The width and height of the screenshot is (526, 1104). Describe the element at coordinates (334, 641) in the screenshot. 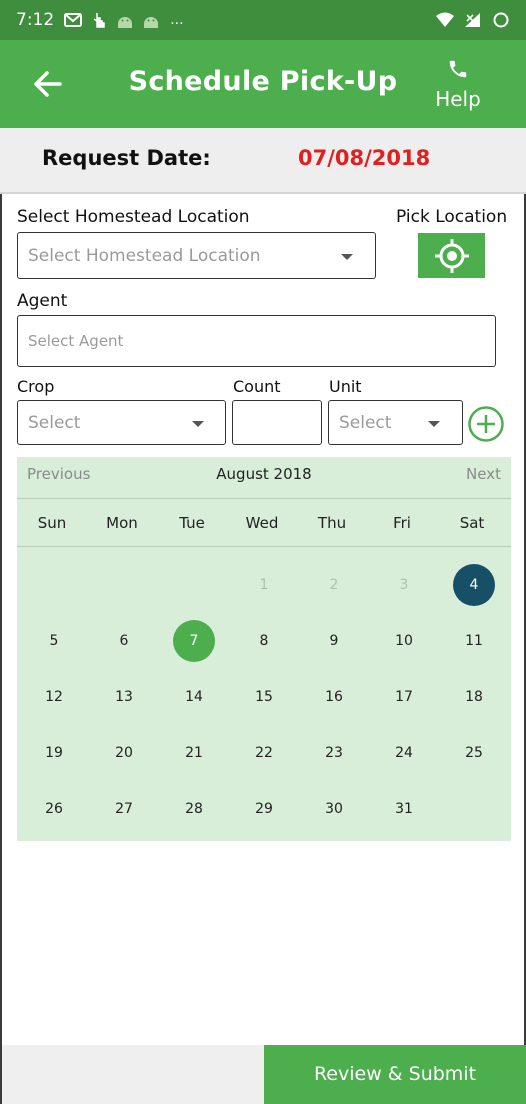

I see `calendar-day-9: 9` at that location.